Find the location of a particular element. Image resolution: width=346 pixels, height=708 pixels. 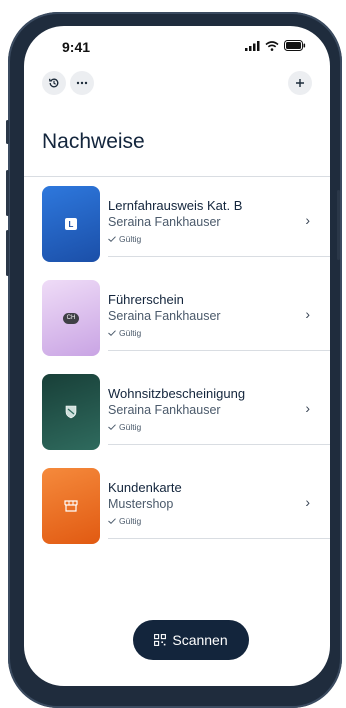

more-icon is located at coordinates (82, 83).